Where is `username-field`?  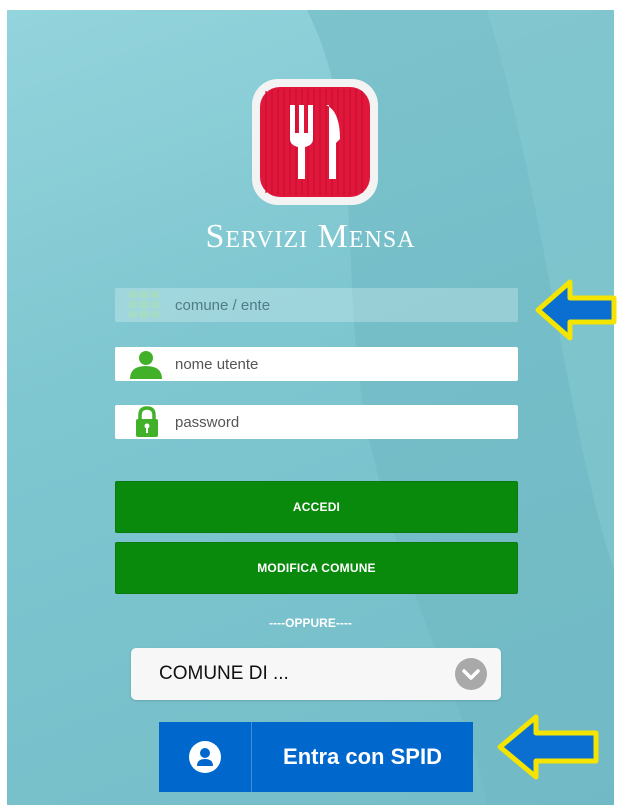
username-field is located at coordinates (316, 364).